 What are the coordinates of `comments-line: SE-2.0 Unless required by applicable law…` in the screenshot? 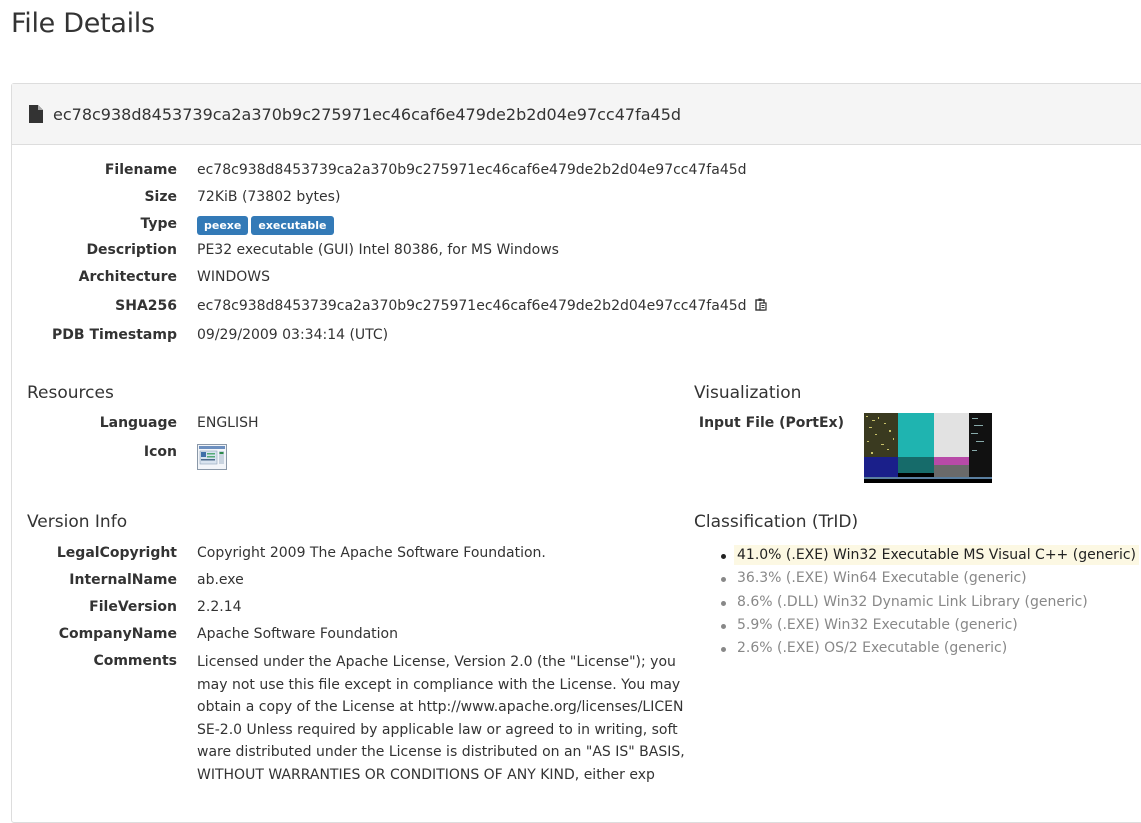 It's located at (437, 729).